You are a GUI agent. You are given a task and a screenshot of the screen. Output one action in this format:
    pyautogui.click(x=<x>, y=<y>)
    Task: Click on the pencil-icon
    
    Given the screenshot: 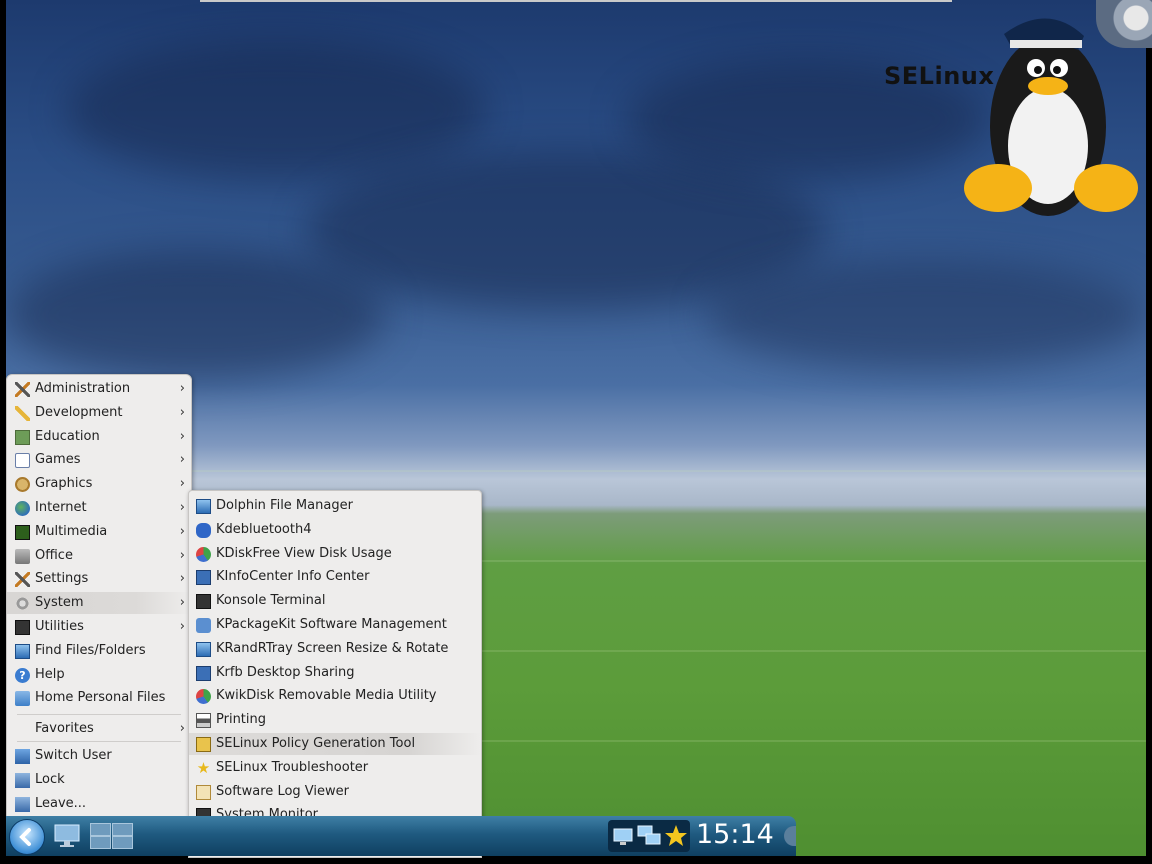 What is the action you would take?
    pyautogui.click(x=22, y=413)
    